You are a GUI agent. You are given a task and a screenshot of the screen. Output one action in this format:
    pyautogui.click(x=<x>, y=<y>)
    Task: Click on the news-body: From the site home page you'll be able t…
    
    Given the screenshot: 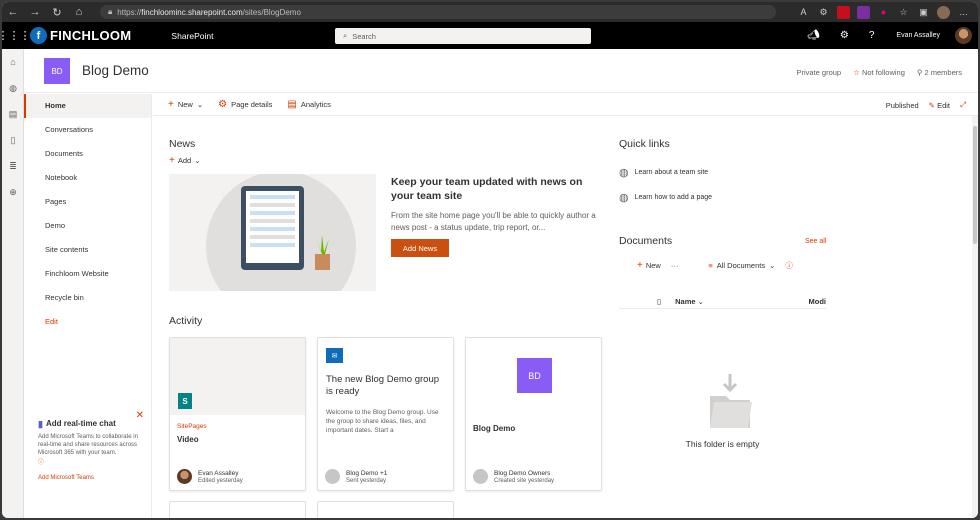 What is the action you would take?
    pyautogui.click(x=493, y=221)
    